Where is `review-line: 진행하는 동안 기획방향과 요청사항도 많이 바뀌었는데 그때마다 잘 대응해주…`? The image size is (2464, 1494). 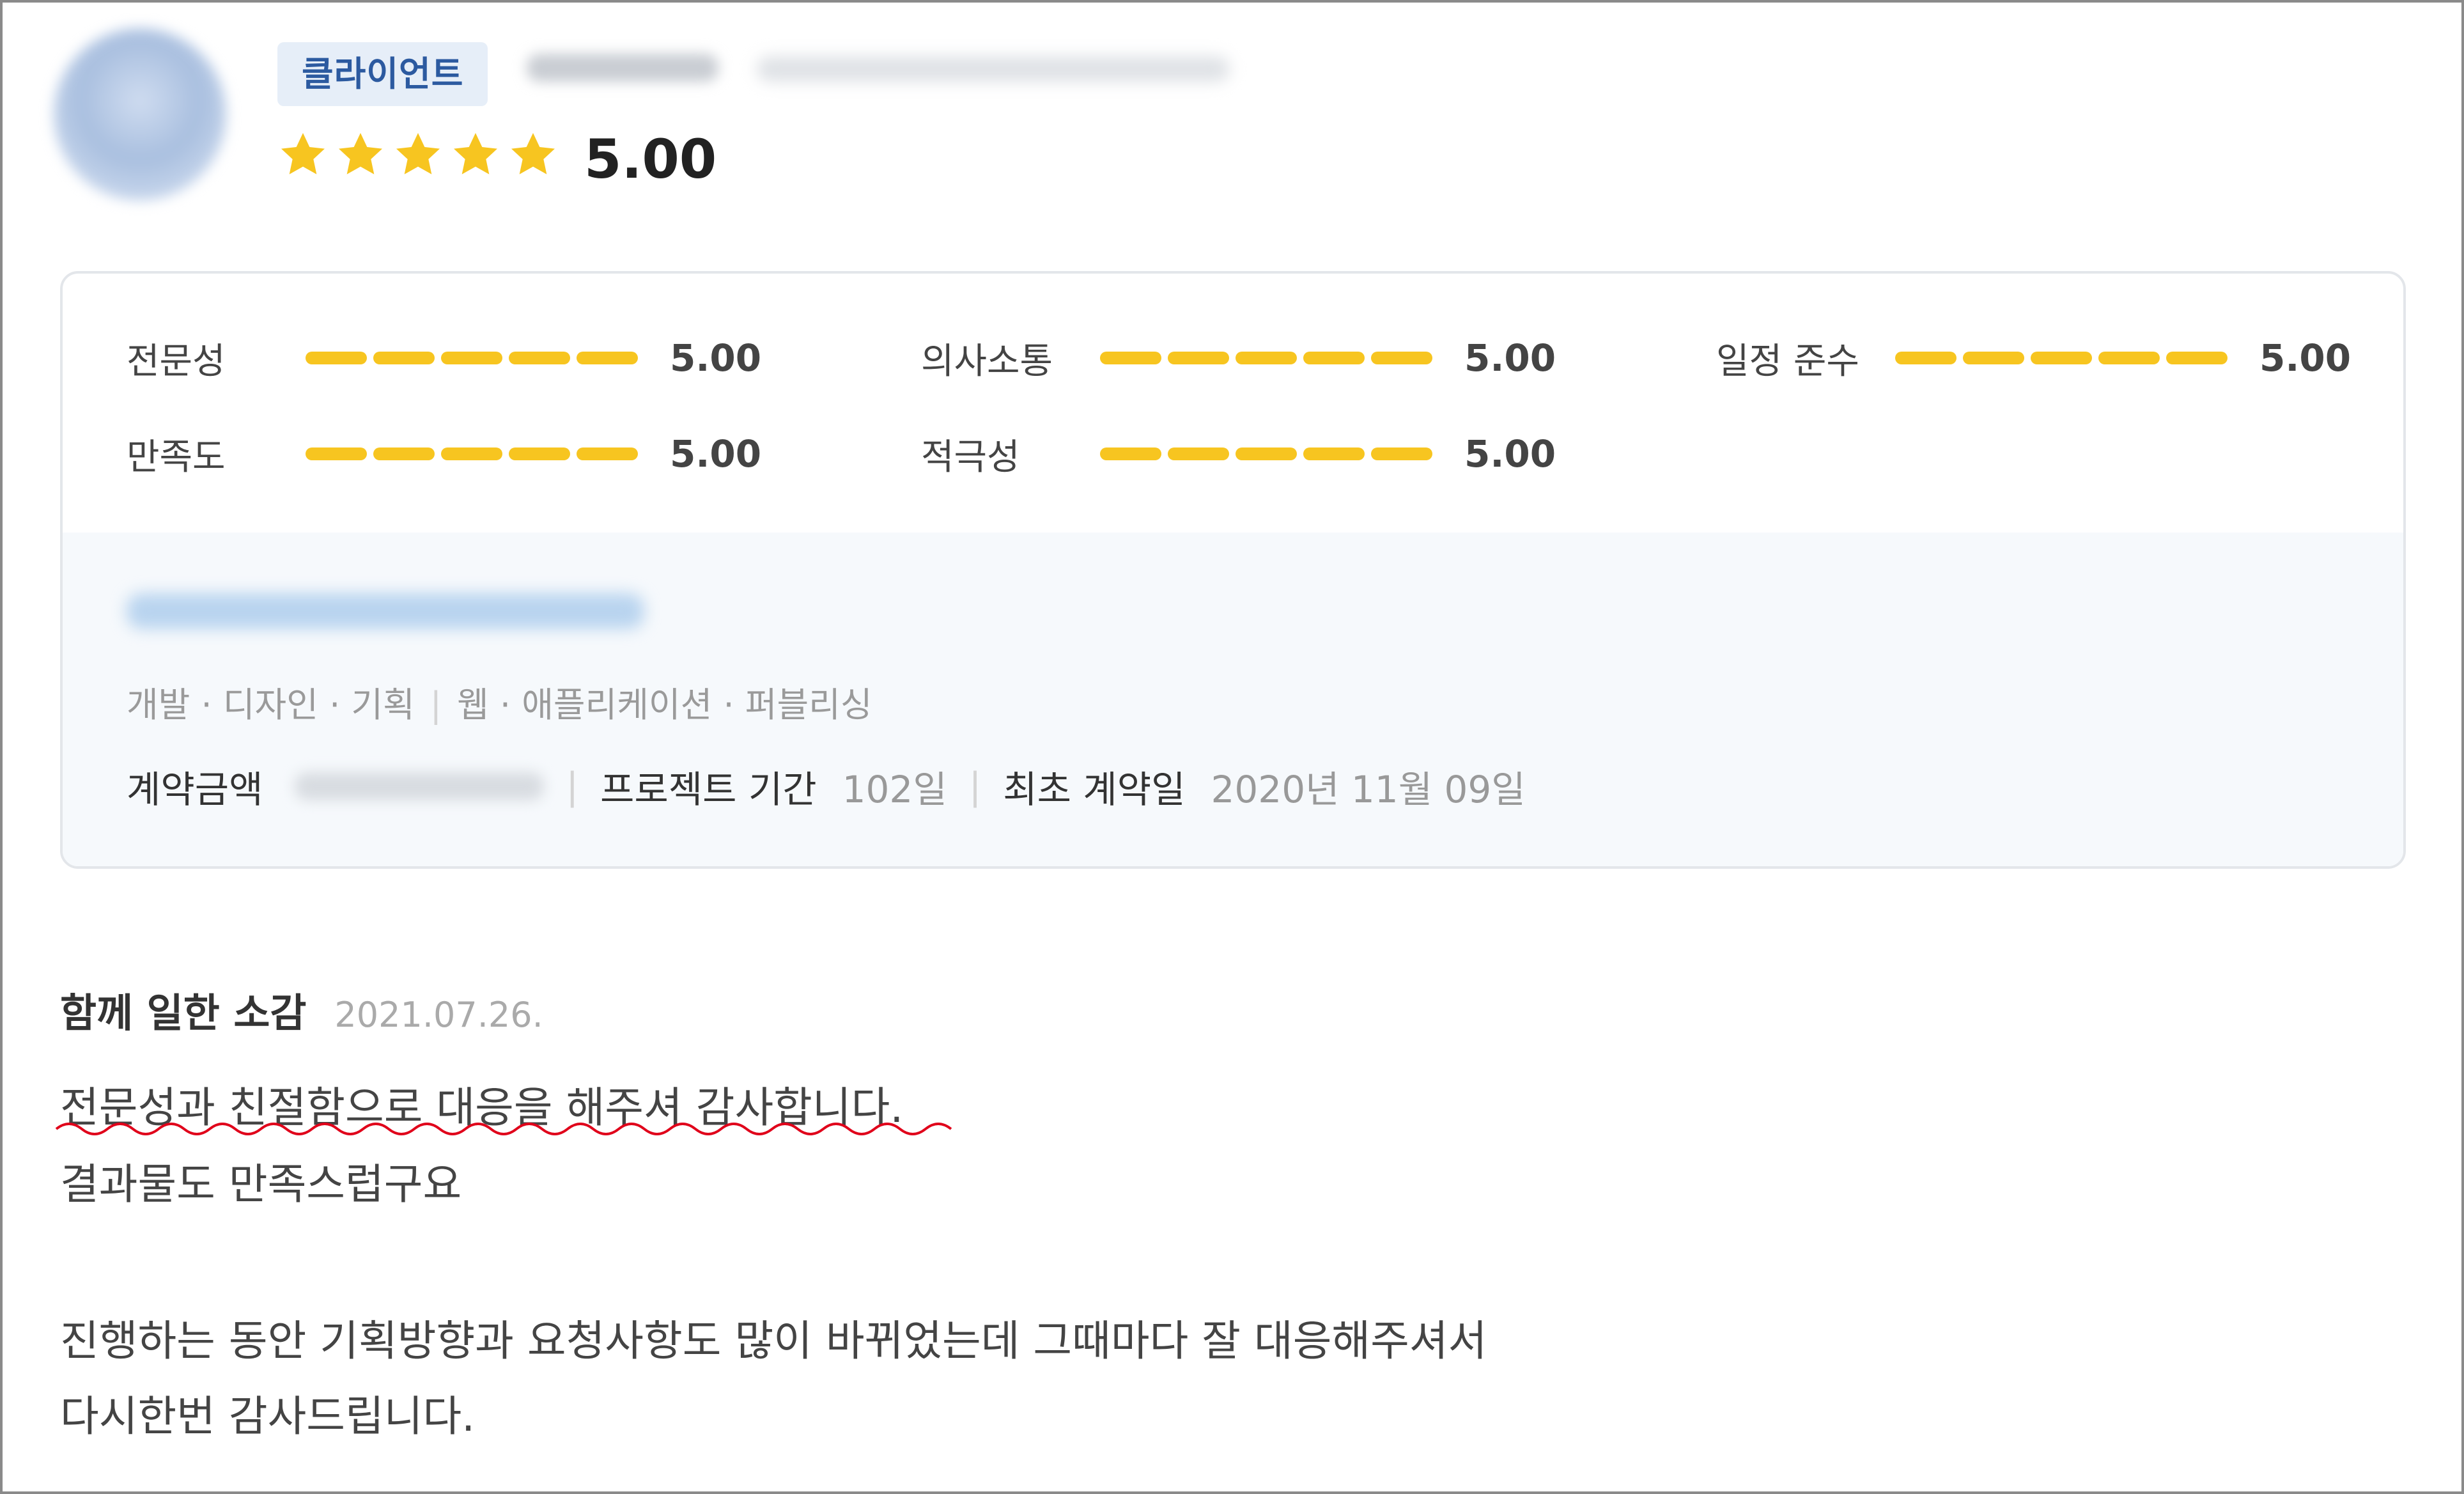 review-line: 진행하는 동안 기획방향과 요청사항도 많이 바뀌었는데 그때마다 잘 대응해주… is located at coordinates (773, 1341).